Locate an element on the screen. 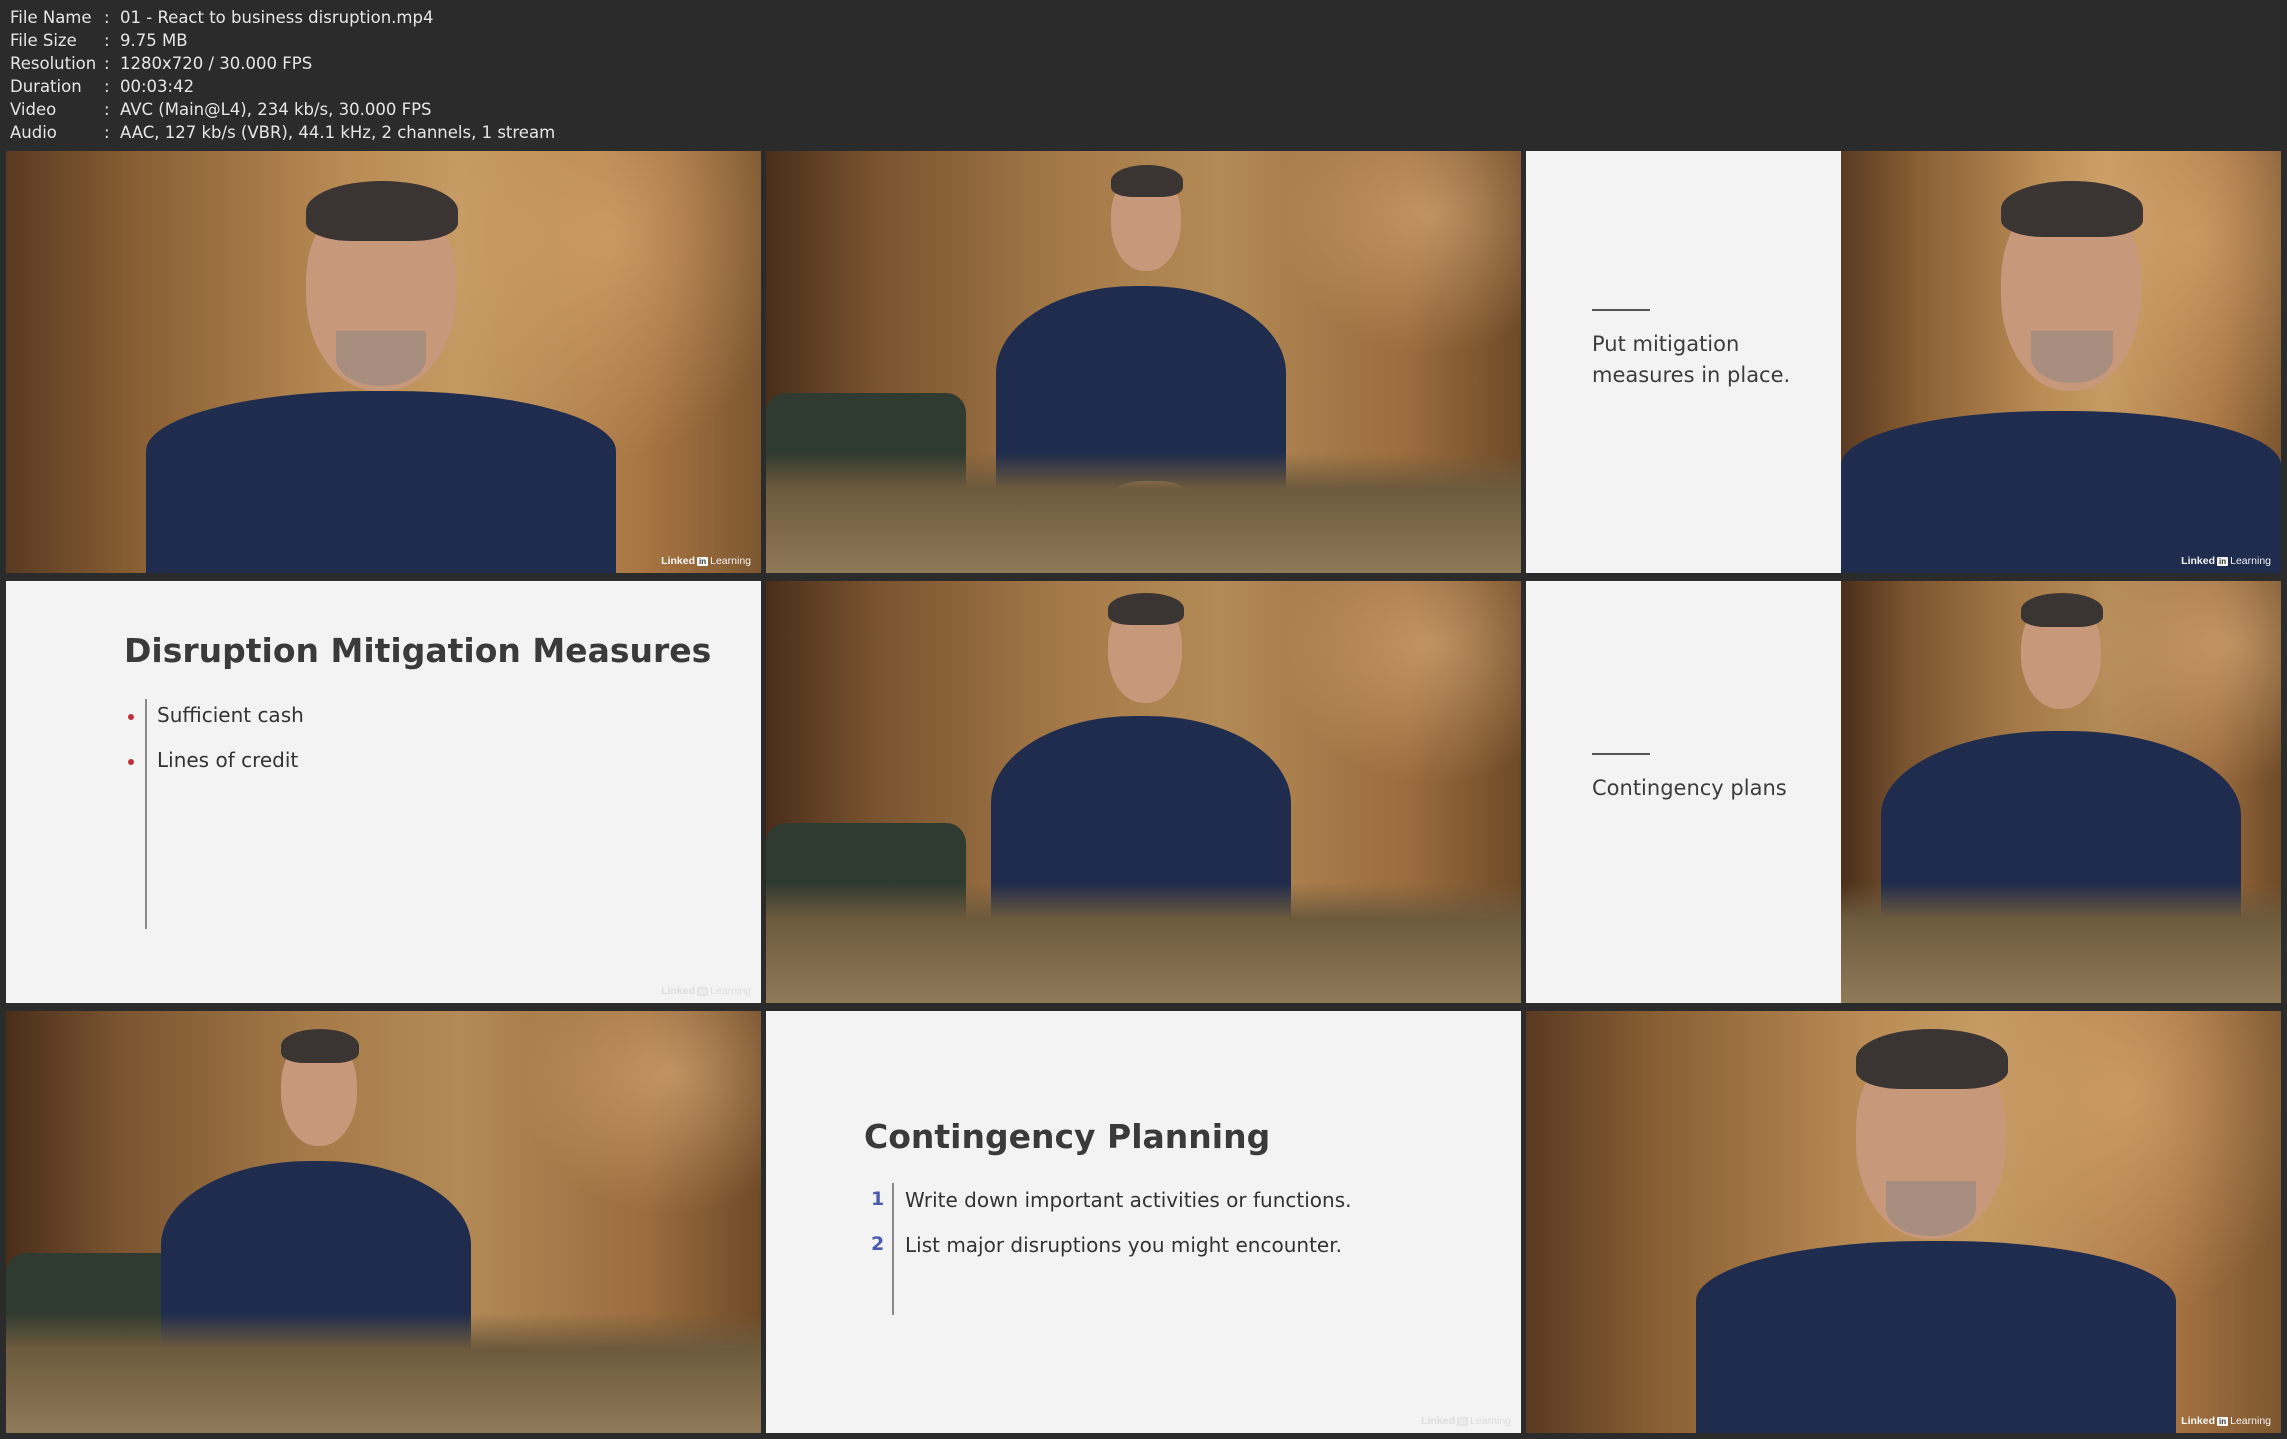 This screenshot has width=2287, height=1439. info-row: Resolution:1280x720 / 30.000 FPS is located at coordinates (282, 63).